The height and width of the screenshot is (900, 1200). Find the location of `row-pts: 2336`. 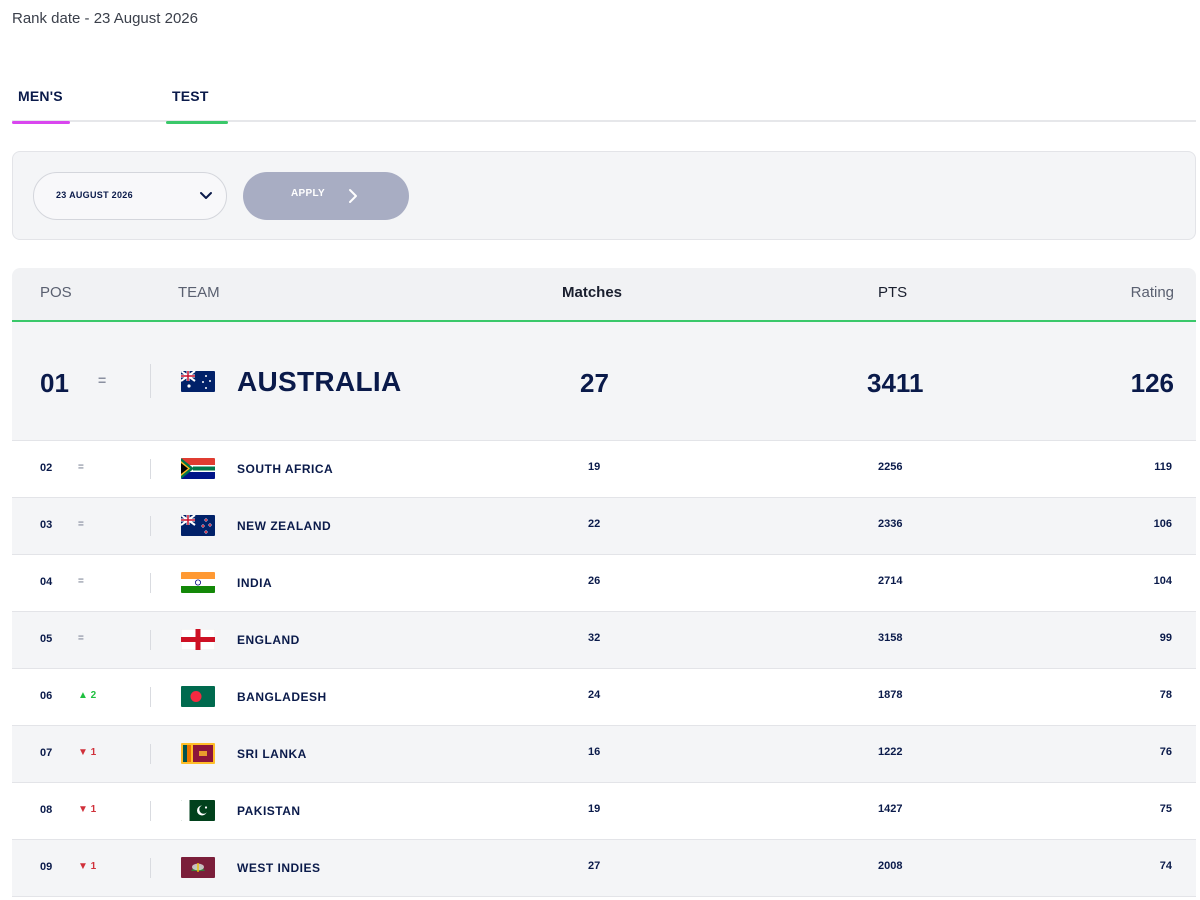

row-pts: 2336 is located at coordinates (890, 524).